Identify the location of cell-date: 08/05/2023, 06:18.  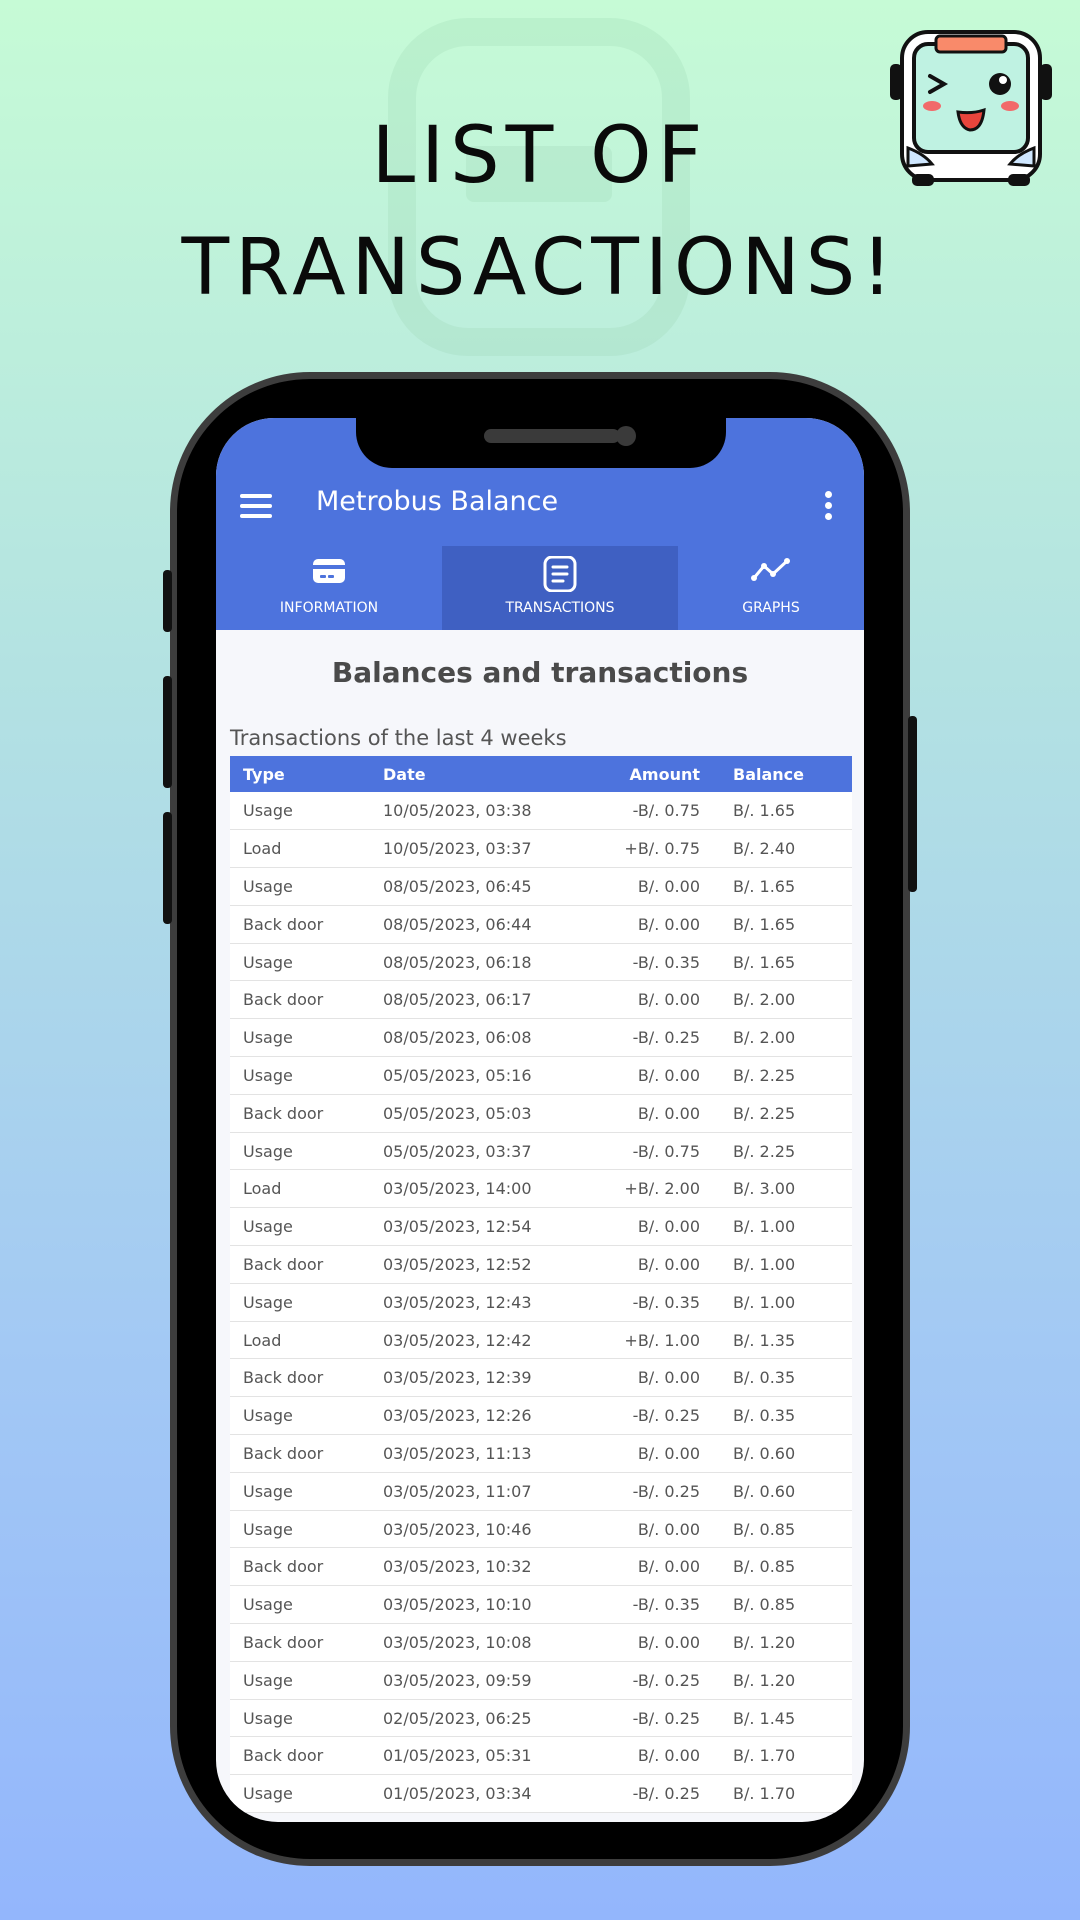
(480, 962).